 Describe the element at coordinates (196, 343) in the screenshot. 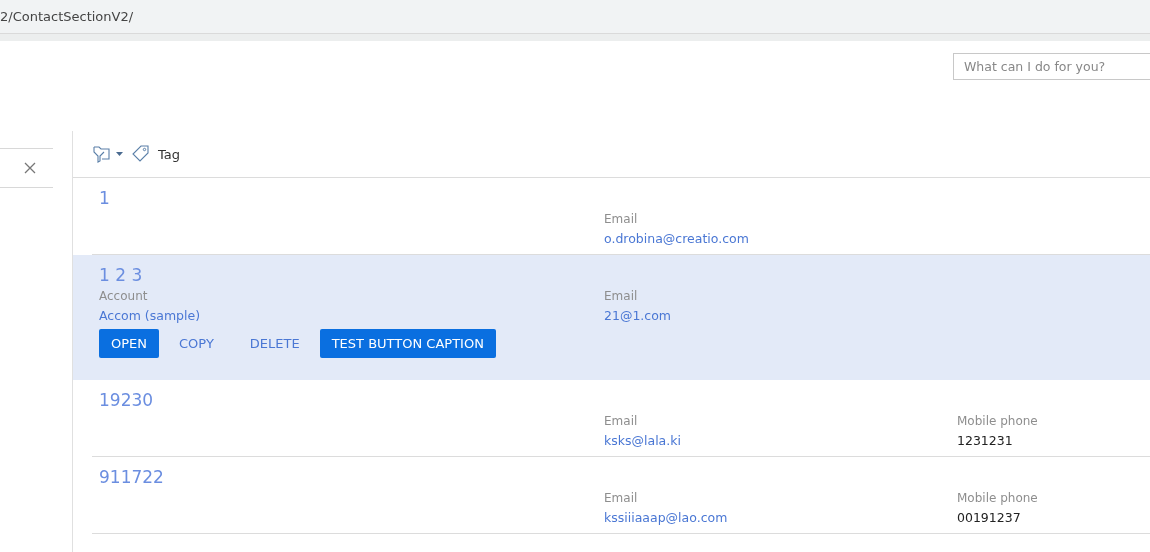

I see `action-button: COPY` at that location.